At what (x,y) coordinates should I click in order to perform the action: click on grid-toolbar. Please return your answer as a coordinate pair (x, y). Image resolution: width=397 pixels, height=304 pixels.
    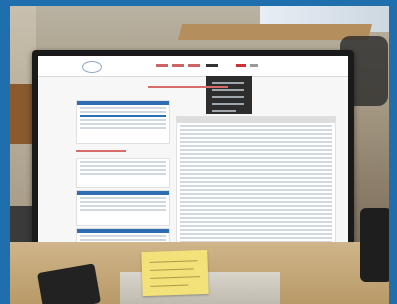
    Looking at the image, I should click on (256, 120).